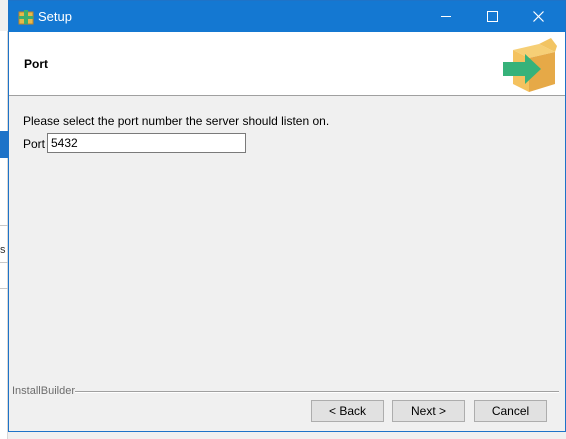  What do you see at coordinates (4, 235) in the screenshot?
I see `background-window` at bounding box center [4, 235].